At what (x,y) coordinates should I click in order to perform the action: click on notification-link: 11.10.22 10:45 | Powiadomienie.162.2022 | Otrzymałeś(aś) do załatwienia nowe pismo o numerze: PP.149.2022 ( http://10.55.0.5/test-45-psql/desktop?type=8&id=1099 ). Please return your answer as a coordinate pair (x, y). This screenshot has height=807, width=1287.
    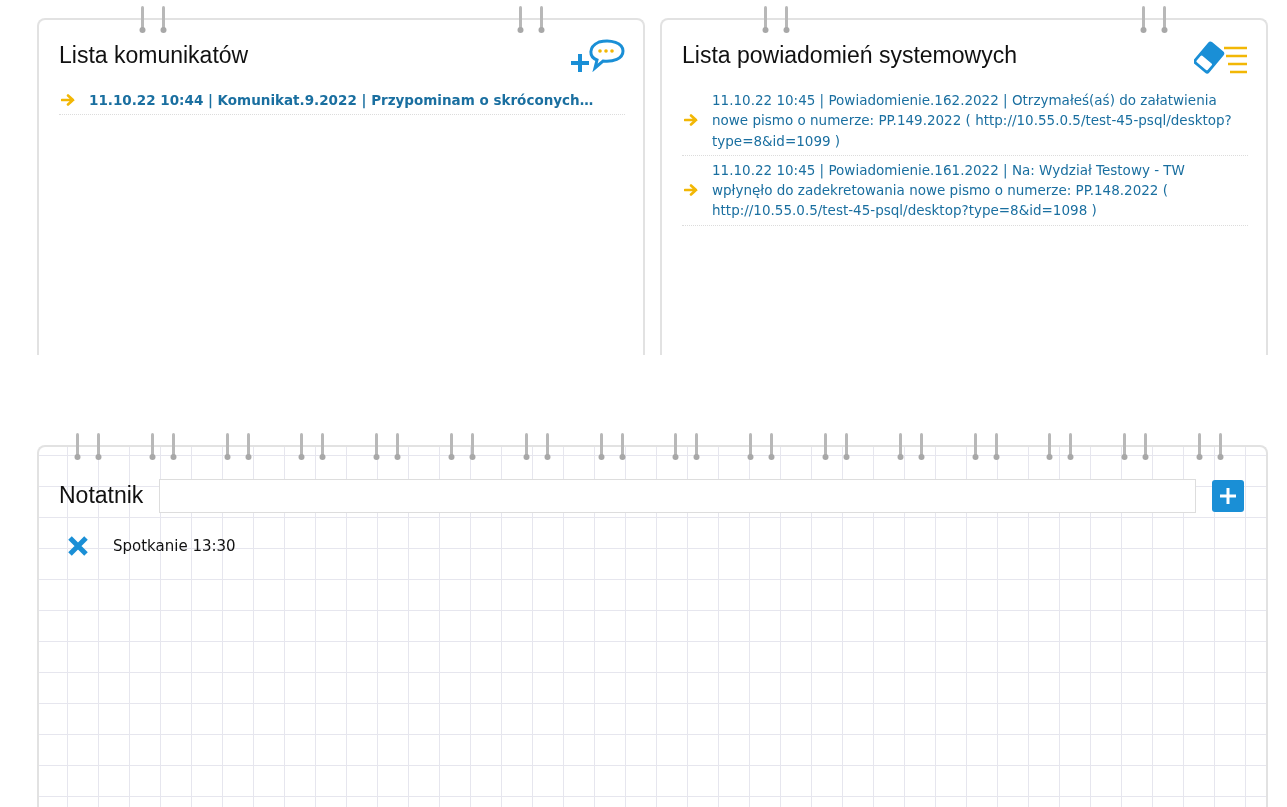
    Looking at the image, I should click on (979, 120).